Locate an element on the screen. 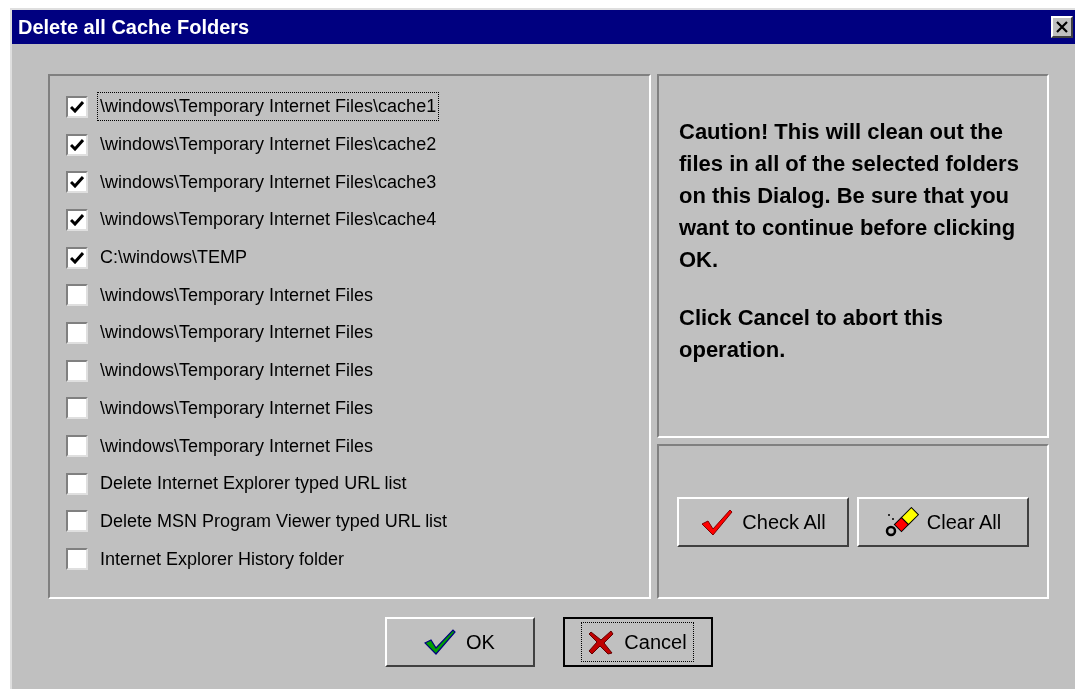 The width and height of the screenshot is (1075, 689). window-title: Delete all Cache Folders is located at coordinates (134, 27).